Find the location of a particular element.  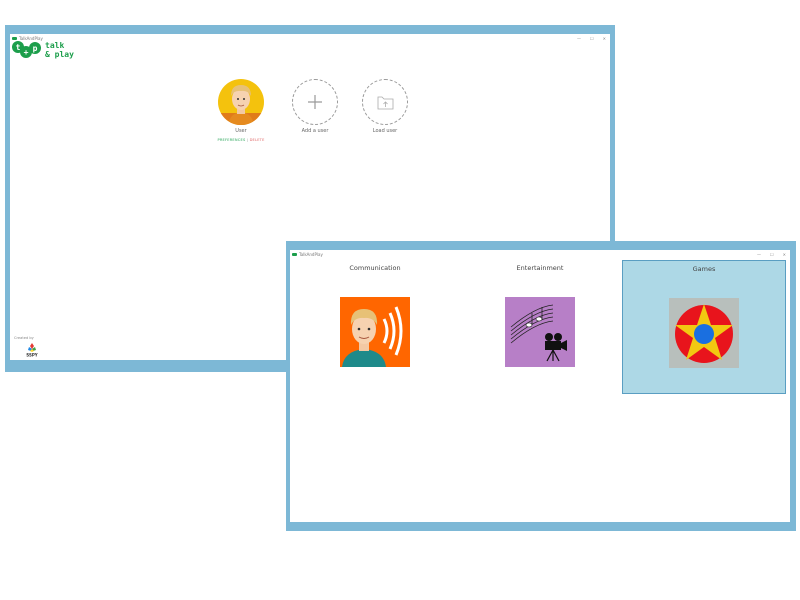

plus-icon is located at coordinates (315, 102).